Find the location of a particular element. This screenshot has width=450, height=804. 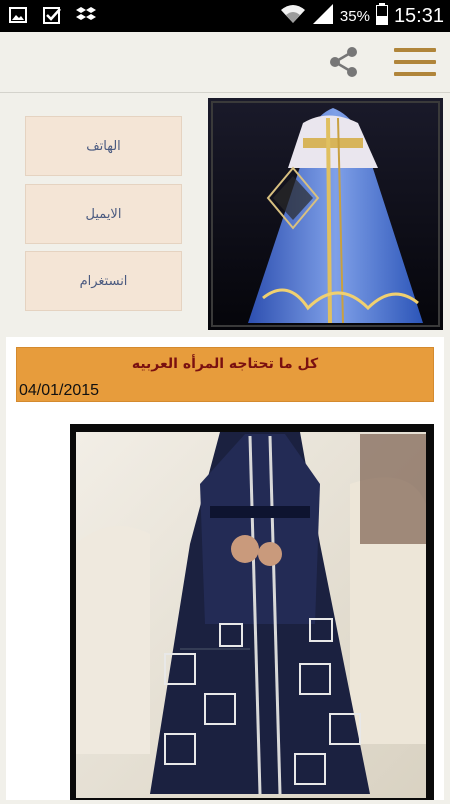

hamburger-menu-icon is located at coordinates (415, 62).